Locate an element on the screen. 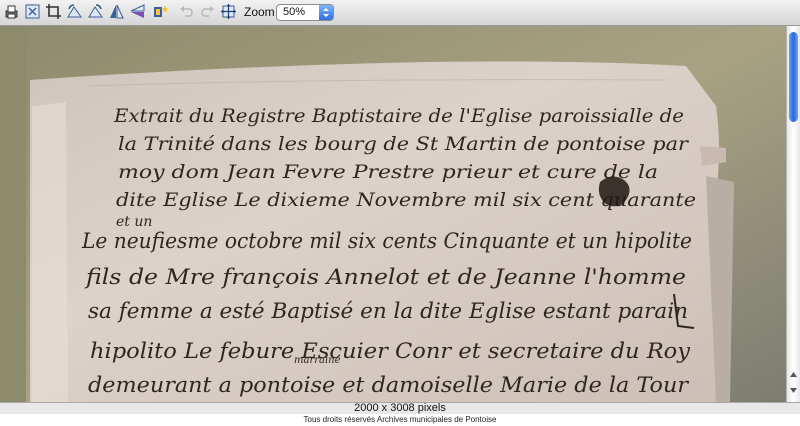 The height and width of the screenshot is (426, 800). flip-vertical-icon is located at coordinates (137, 11).